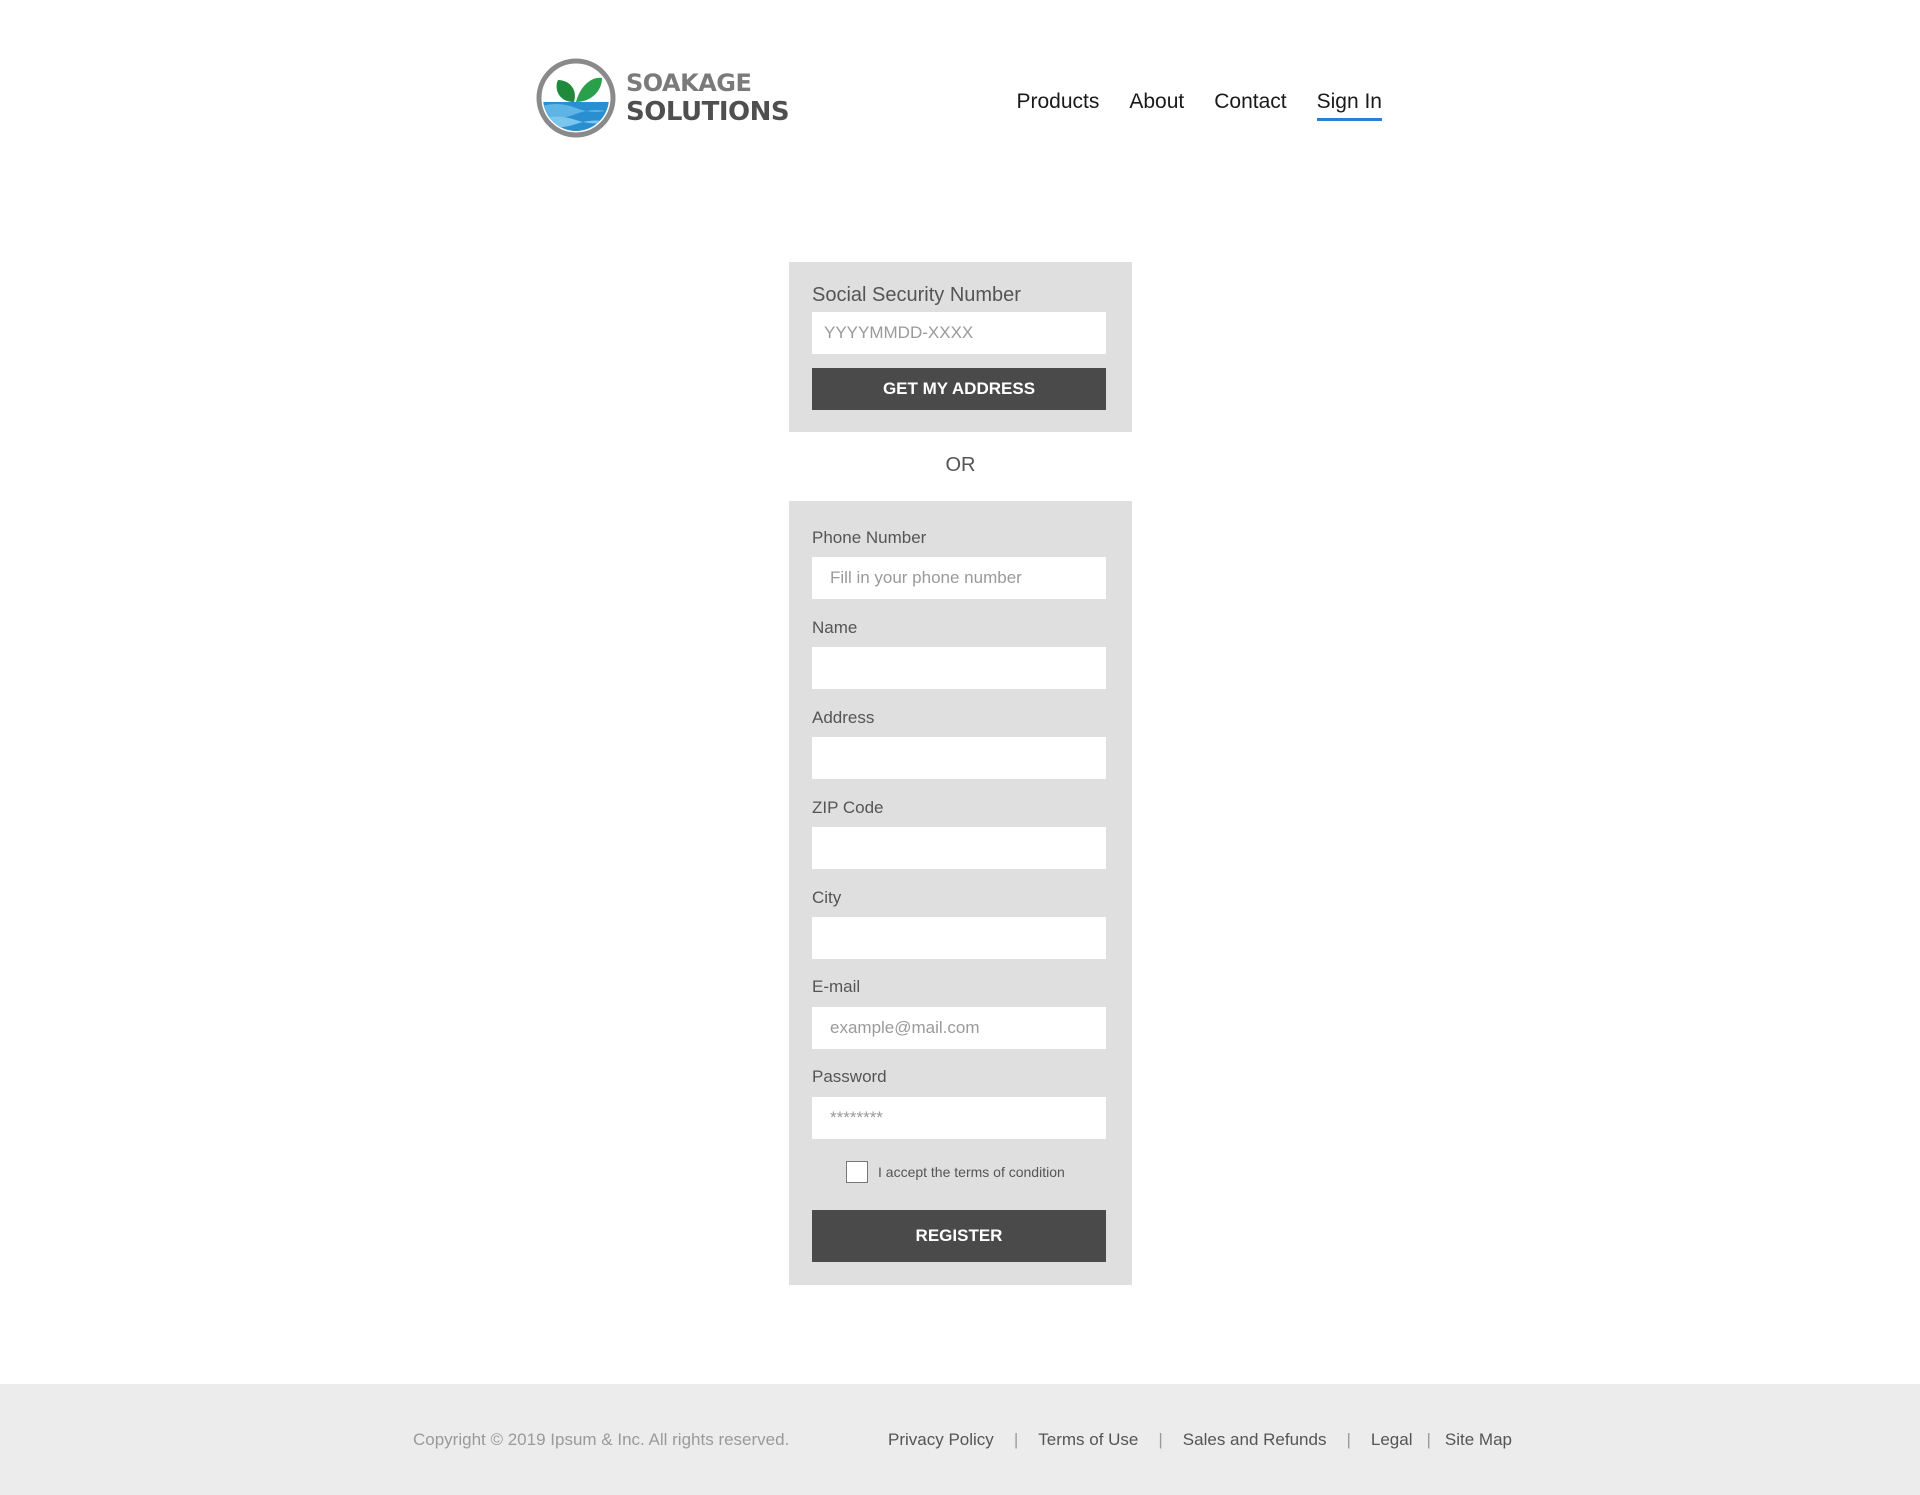 This screenshot has height=1495, width=1920. I want to click on terms-row: I accept the terms of condition, so click(955, 1172).